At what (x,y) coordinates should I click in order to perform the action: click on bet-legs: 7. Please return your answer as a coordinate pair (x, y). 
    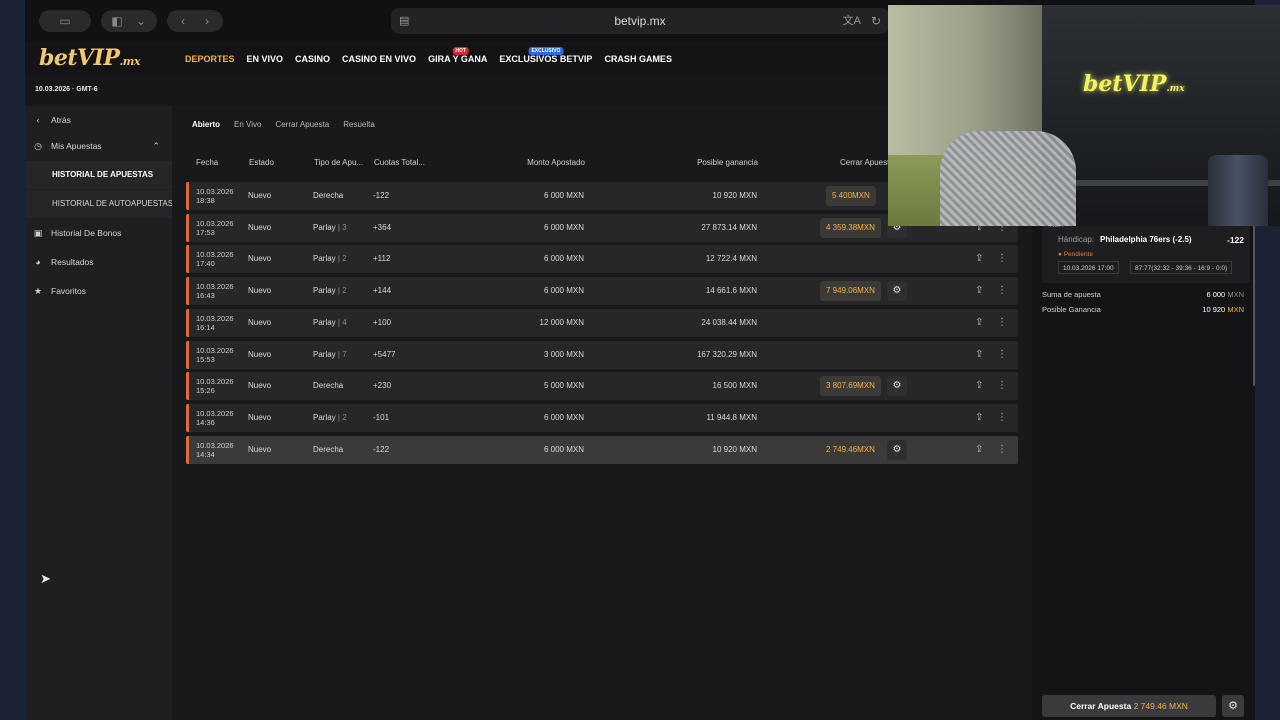
    Looking at the image, I should click on (344, 354).